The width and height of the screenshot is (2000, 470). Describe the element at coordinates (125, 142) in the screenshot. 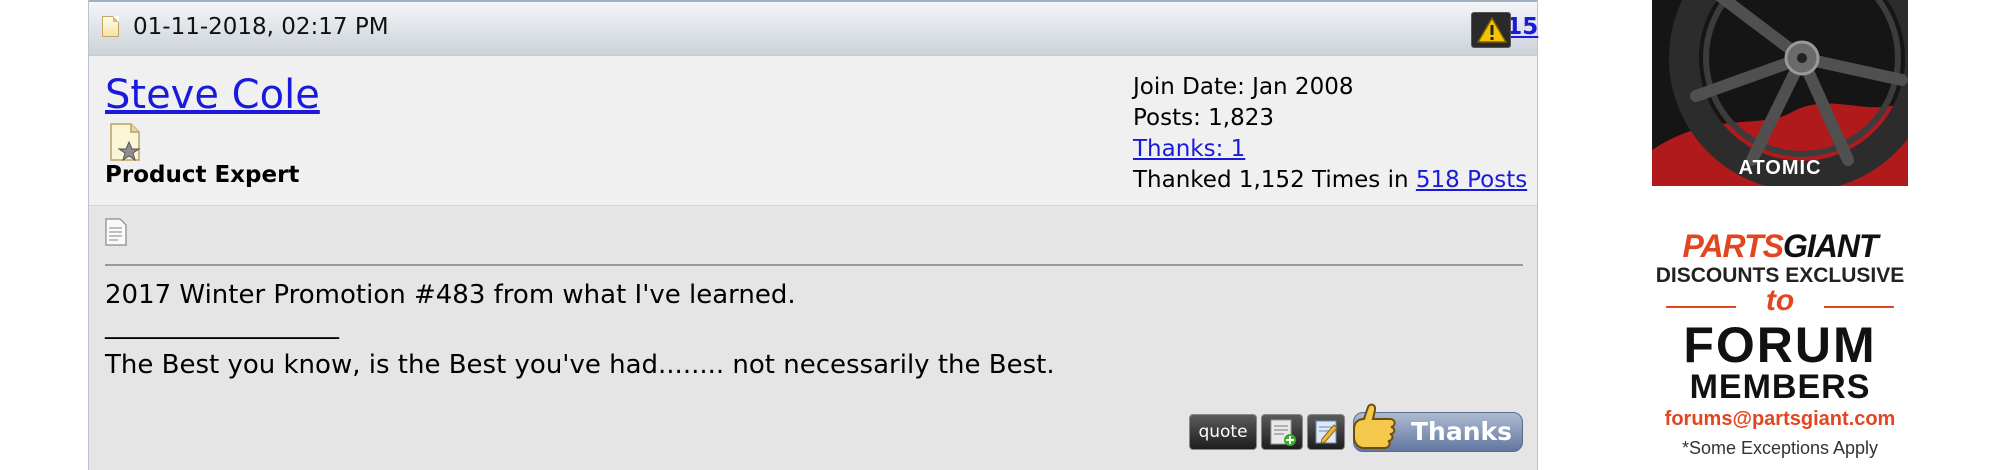

I see `user-rank-icon` at that location.